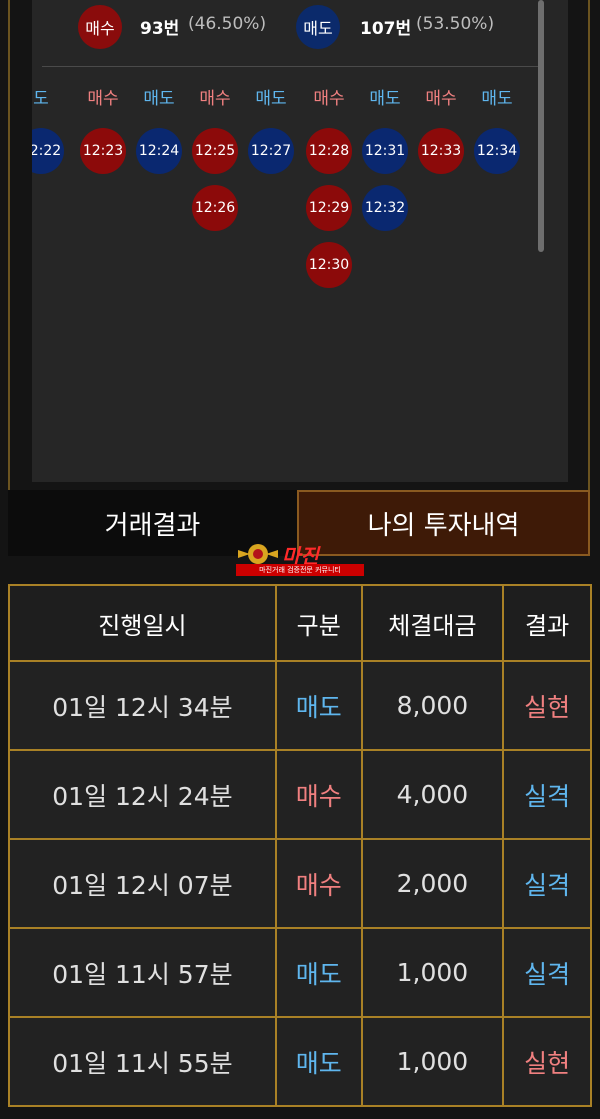 This screenshot has height=1119, width=600. Describe the element at coordinates (215, 208) in the screenshot. I see `buy-result-dot: 12:26` at that location.